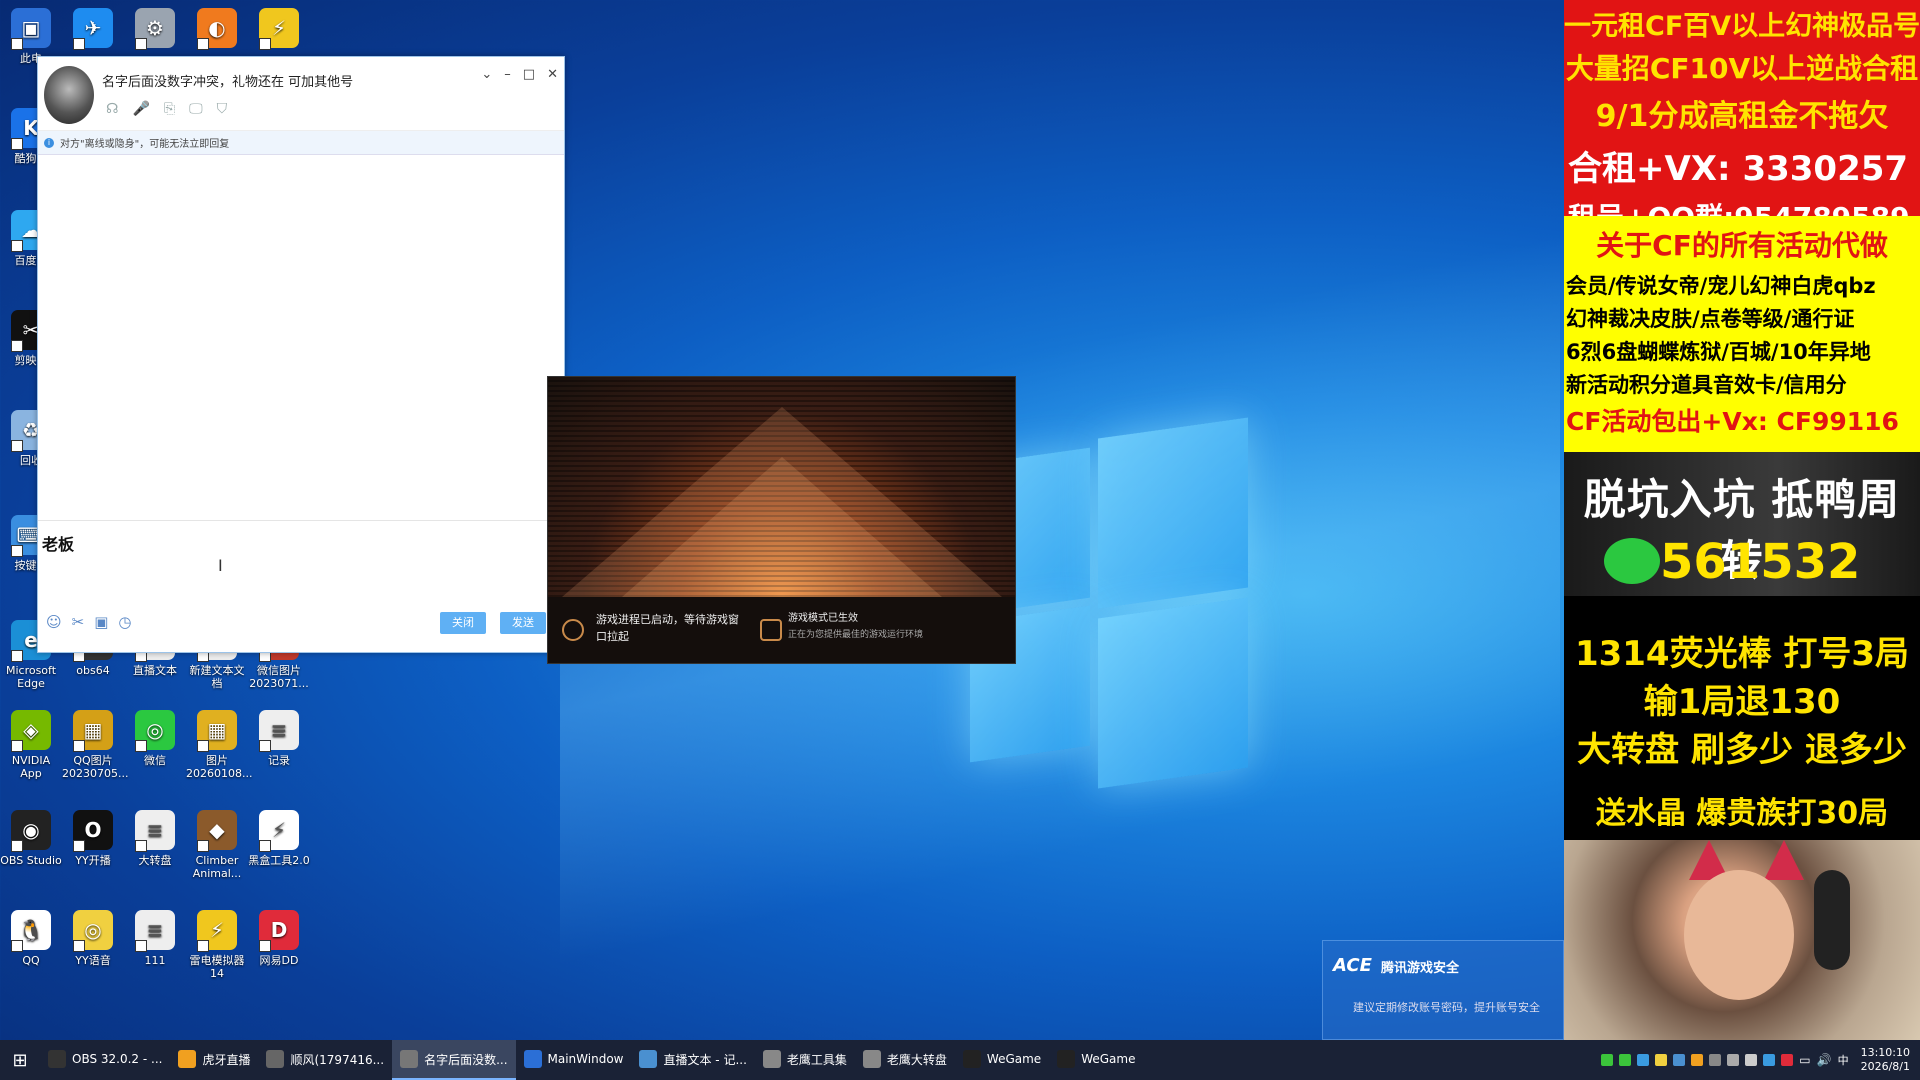 The image size is (1920, 1080). Describe the element at coordinates (279, 30) in the screenshot. I see `desktop-icon: ⚡` at that location.